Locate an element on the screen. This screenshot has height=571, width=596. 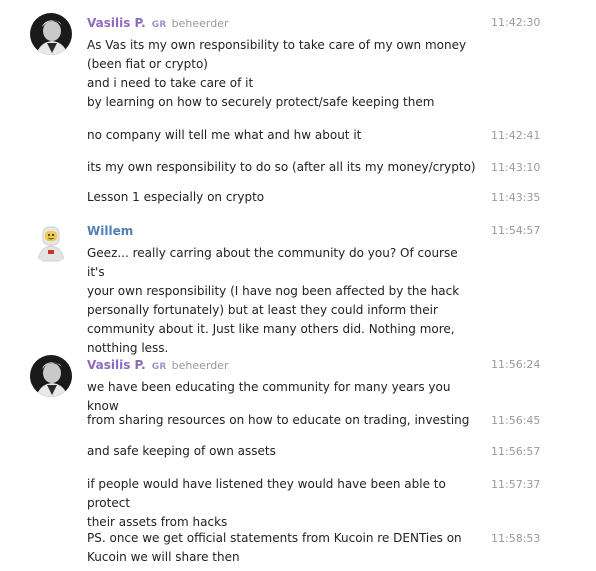
message-timestamp: 11:42:30 is located at coordinates (516, 22).